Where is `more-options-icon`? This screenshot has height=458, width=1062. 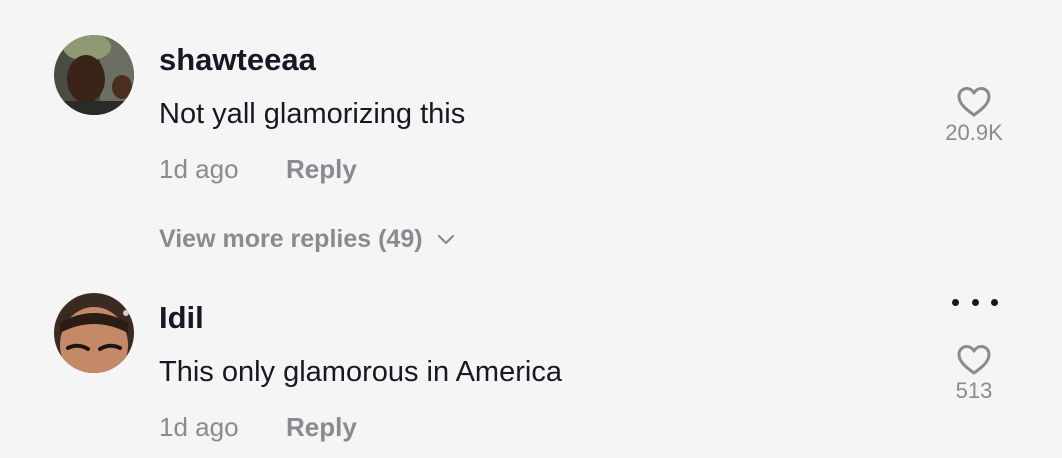 more-options-icon is located at coordinates (975, 302).